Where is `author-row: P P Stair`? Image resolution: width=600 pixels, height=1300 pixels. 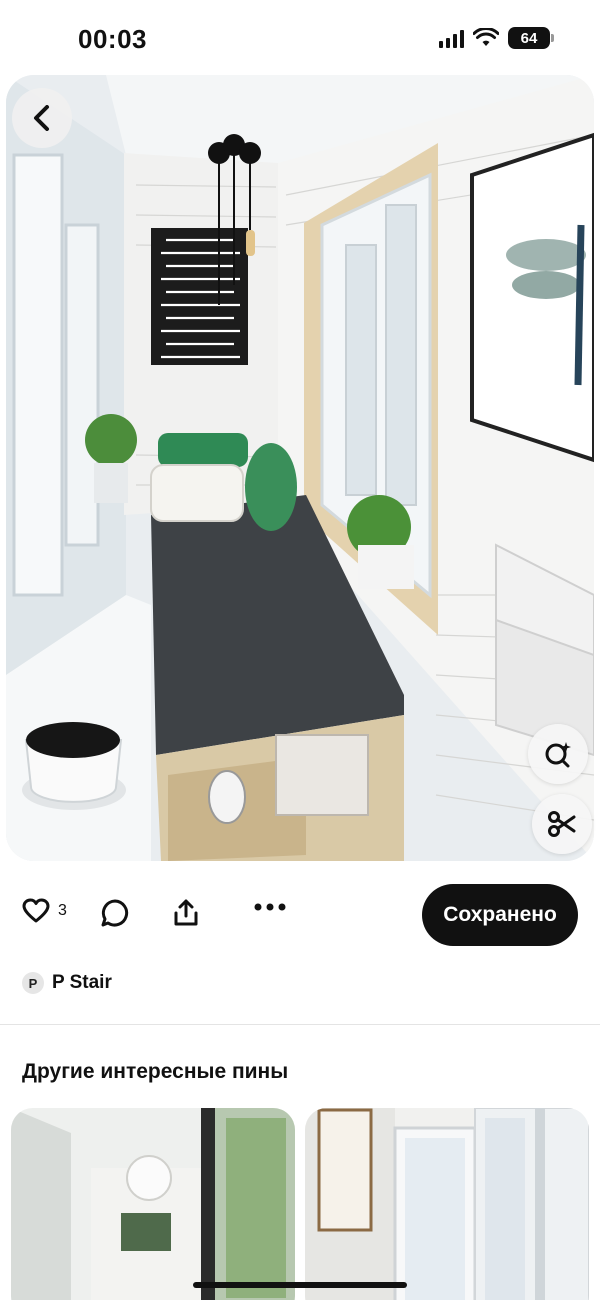 author-row: P P Stair is located at coordinates (67, 983).